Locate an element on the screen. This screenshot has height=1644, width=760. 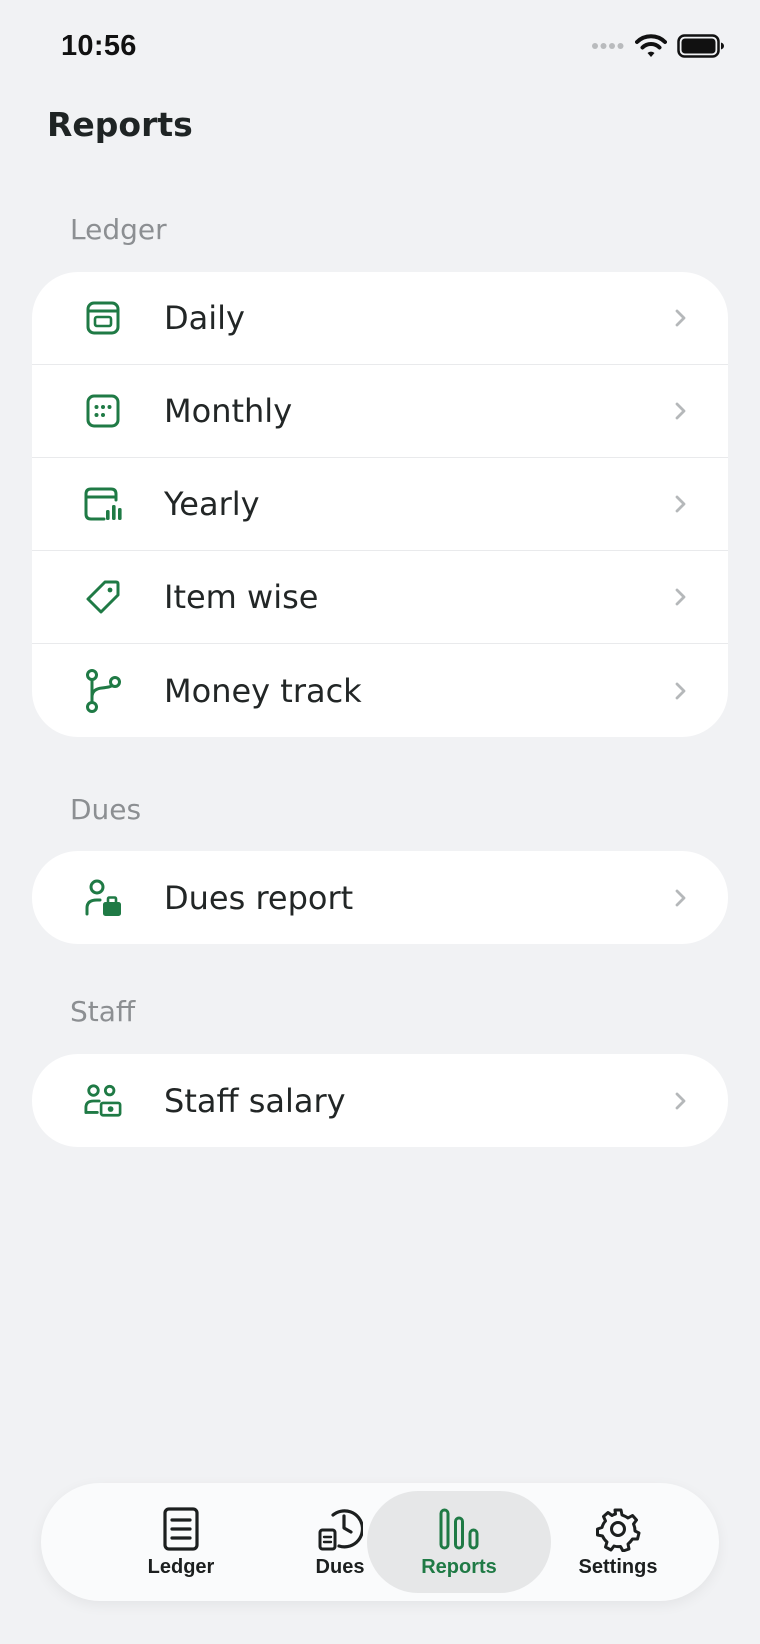
branch-icon is located at coordinates (103, 690).